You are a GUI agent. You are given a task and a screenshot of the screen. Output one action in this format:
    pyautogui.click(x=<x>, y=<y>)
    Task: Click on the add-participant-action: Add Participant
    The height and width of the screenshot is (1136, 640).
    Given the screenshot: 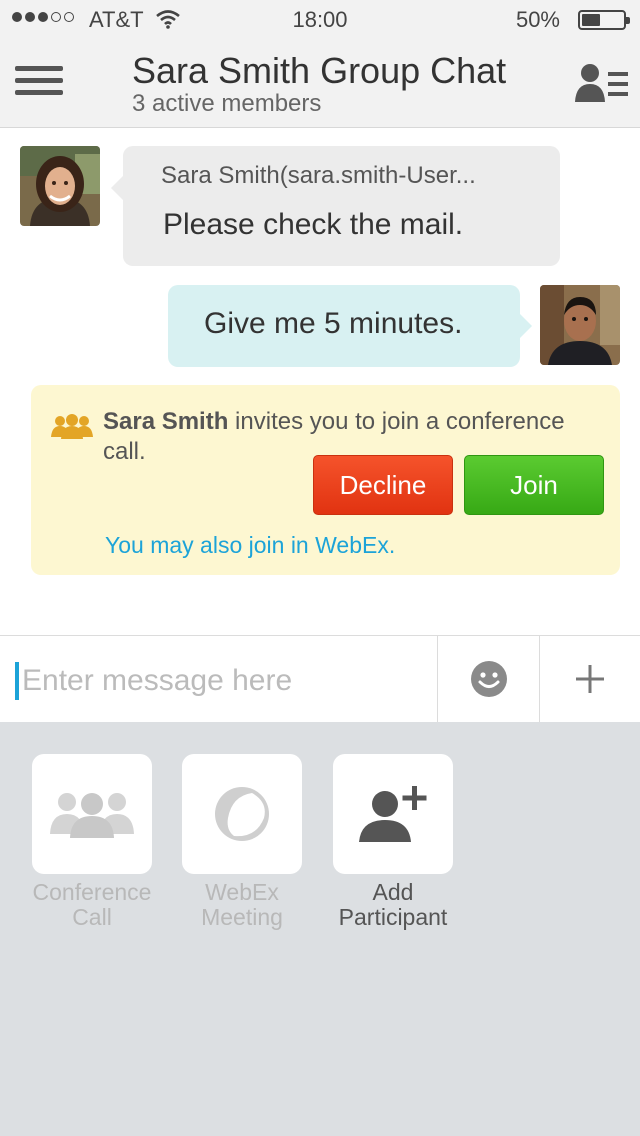 What is the action you would take?
    pyautogui.click(x=393, y=842)
    